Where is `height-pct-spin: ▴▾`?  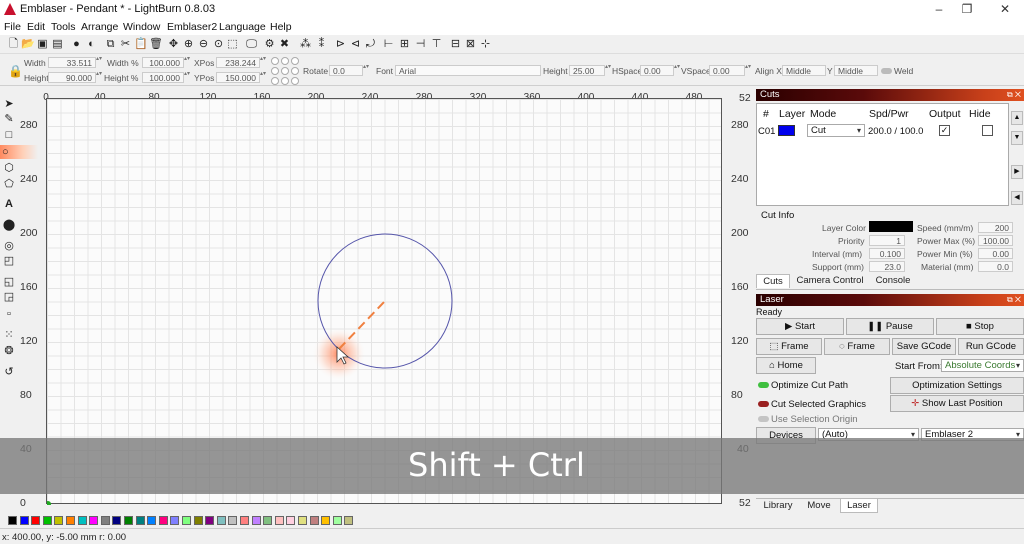
height-pct-spin: ▴▾ is located at coordinates (187, 77).